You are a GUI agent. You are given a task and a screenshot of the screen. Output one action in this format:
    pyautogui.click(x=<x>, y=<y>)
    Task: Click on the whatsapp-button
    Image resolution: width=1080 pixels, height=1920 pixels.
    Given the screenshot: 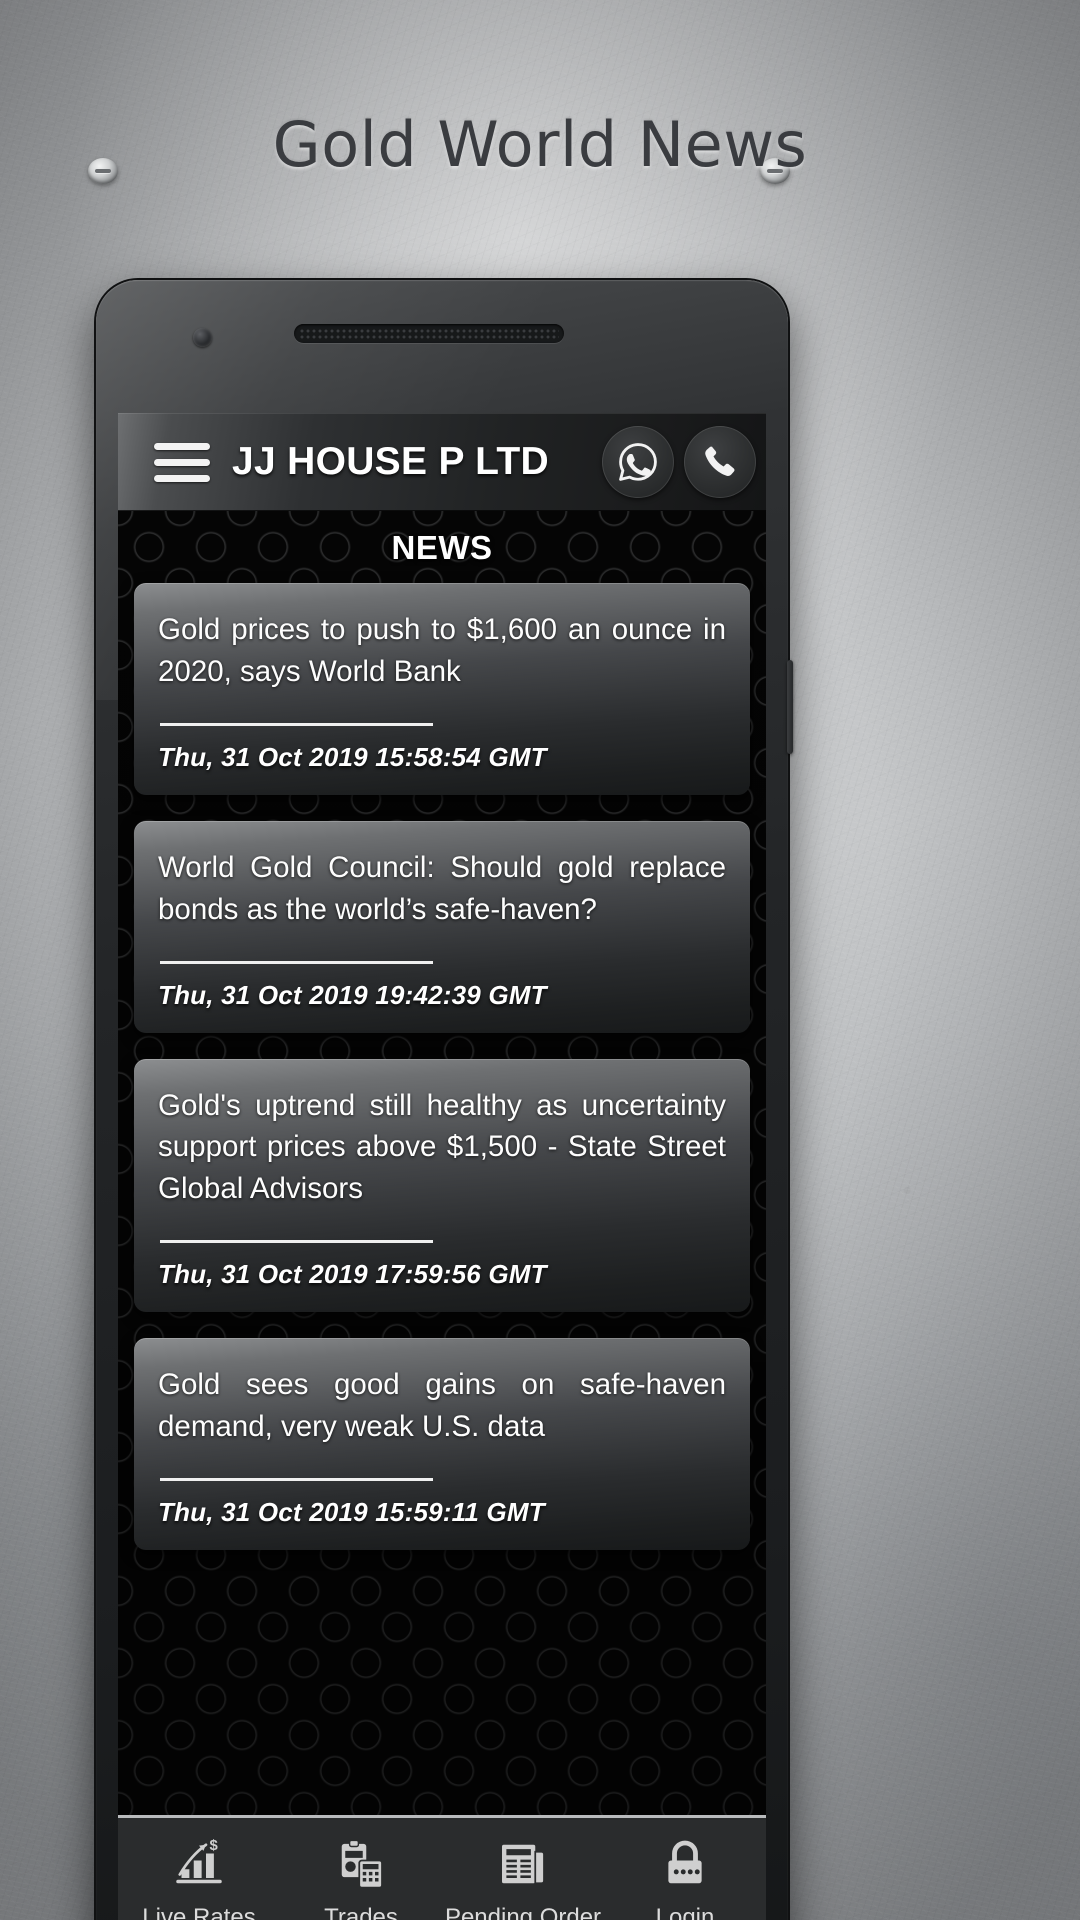 What is the action you would take?
    pyautogui.click(x=638, y=462)
    